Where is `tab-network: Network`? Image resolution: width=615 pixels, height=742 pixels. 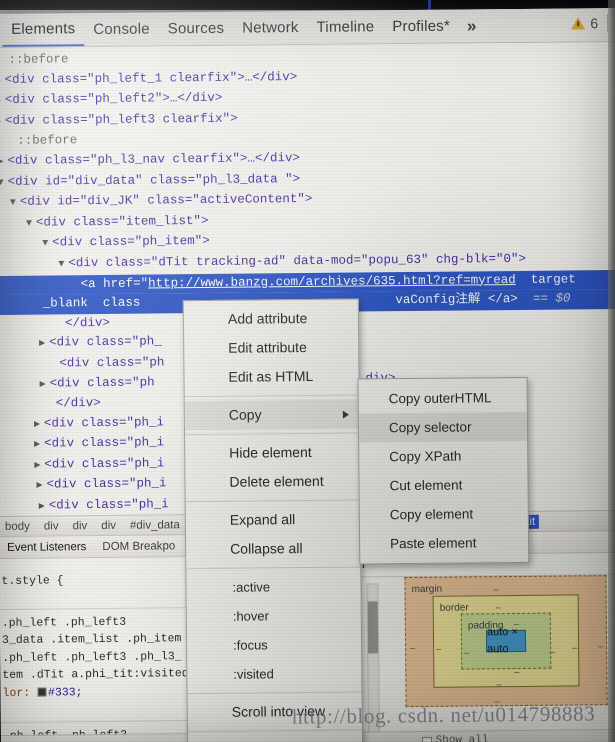 tab-network: Network is located at coordinates (270, 27).